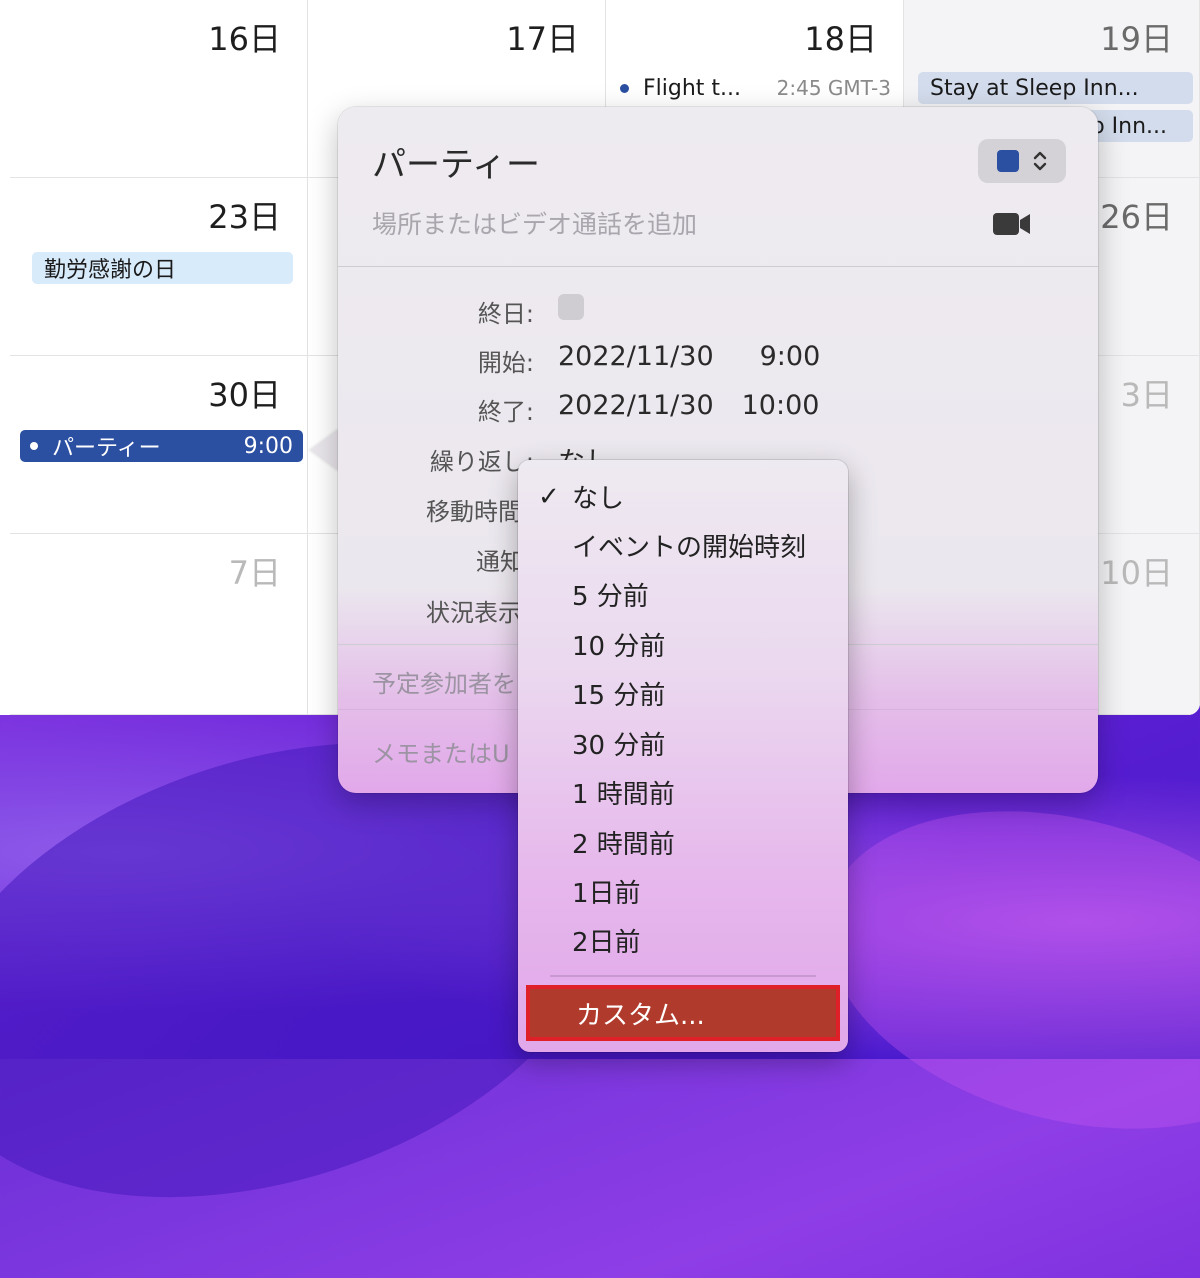  What do you see at coordinates (755, 88) in the screenshot?
I see `event-flight: Flight t... 2:45 GMT-3` at bounding box center [755, 88].